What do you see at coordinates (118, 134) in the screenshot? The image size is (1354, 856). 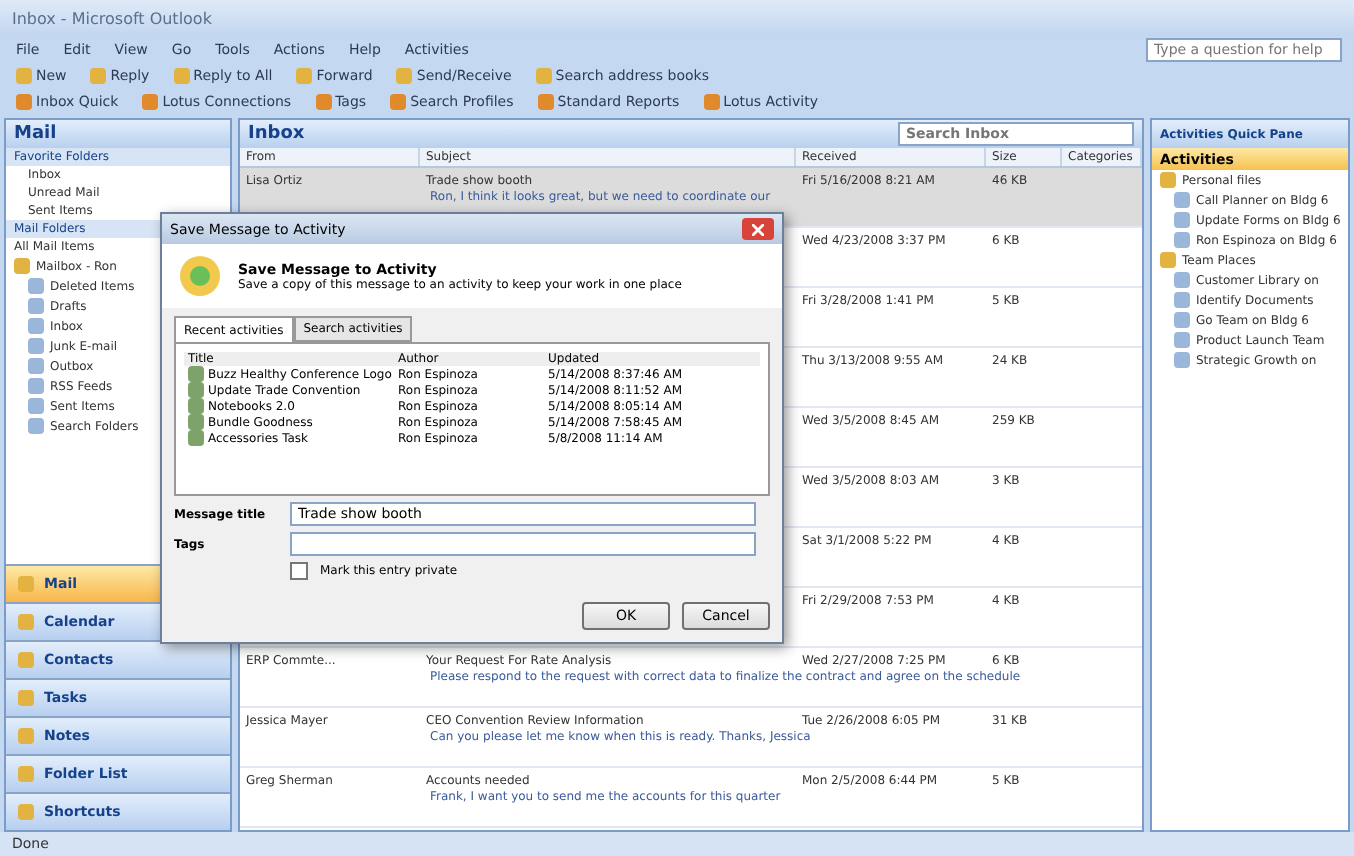 I see `pane-title: Mail` at bounding box center [118, 134].